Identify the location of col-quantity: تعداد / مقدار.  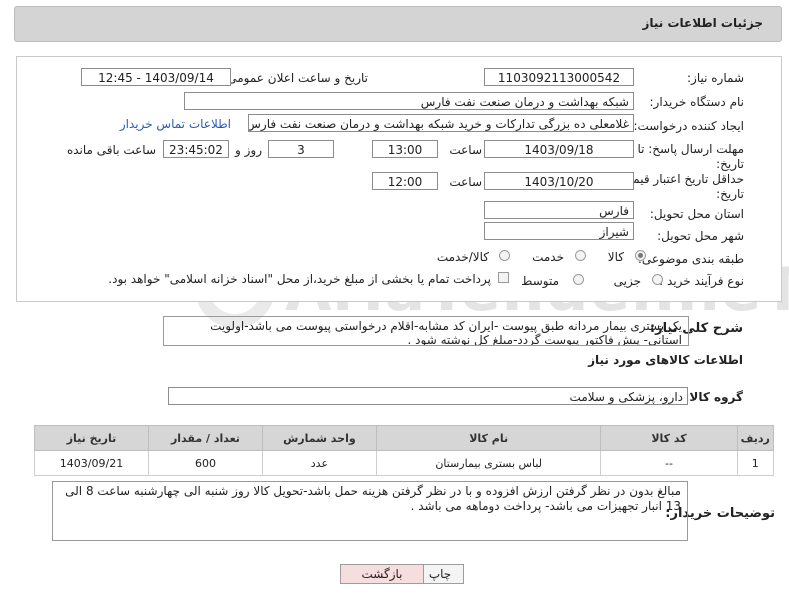
(205, 438).